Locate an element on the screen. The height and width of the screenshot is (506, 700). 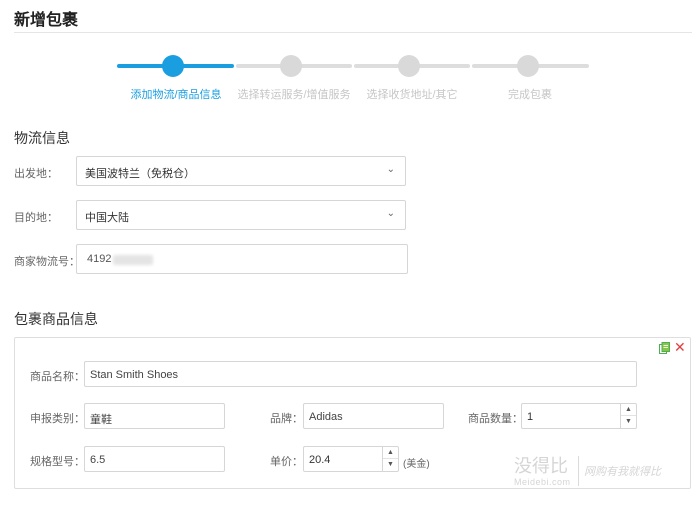
quantity-value: 1 is located at coordinates (530, 417).